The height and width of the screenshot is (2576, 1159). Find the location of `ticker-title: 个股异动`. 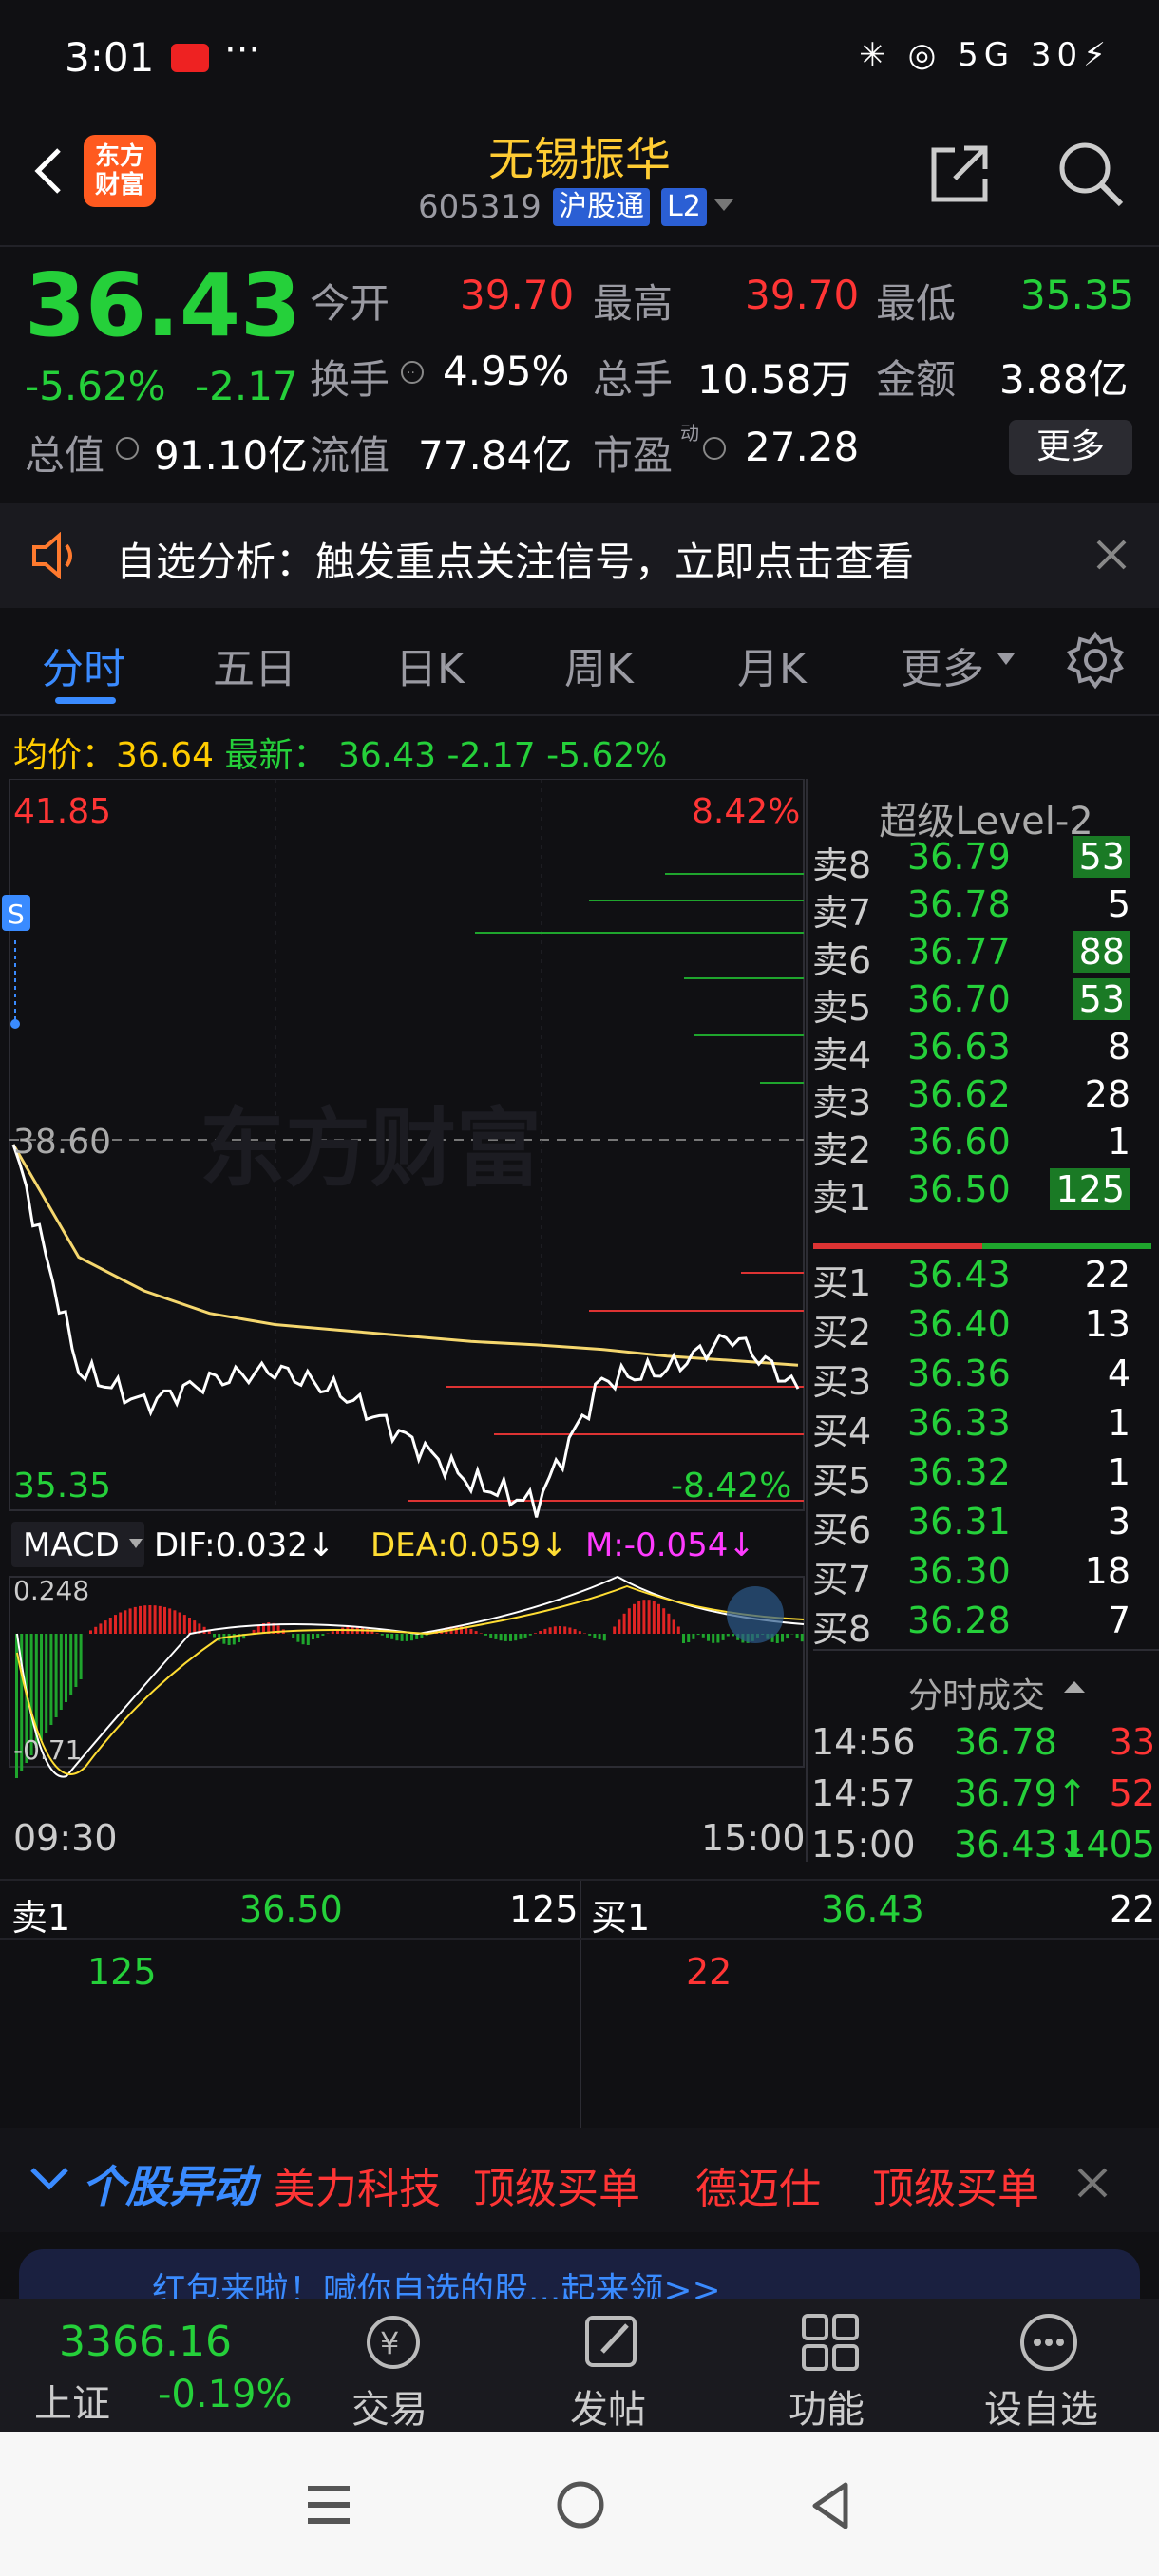

ticker-title: 个股异动 is located at coordinates (169, 2186).